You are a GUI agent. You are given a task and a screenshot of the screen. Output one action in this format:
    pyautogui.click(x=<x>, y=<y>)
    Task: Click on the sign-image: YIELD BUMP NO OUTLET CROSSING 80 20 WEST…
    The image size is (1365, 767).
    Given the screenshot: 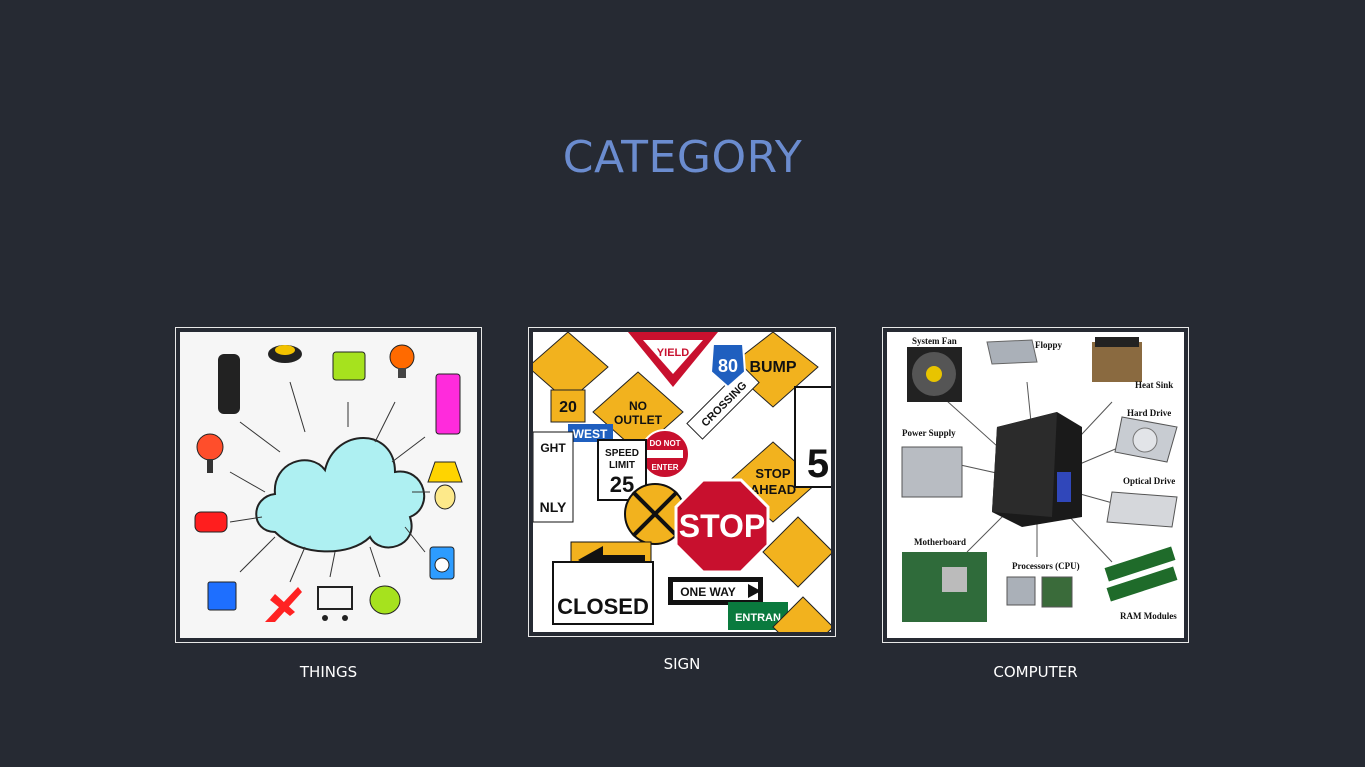 What is the action you would take?
    pyautogui.click(x=682, y=482)
    